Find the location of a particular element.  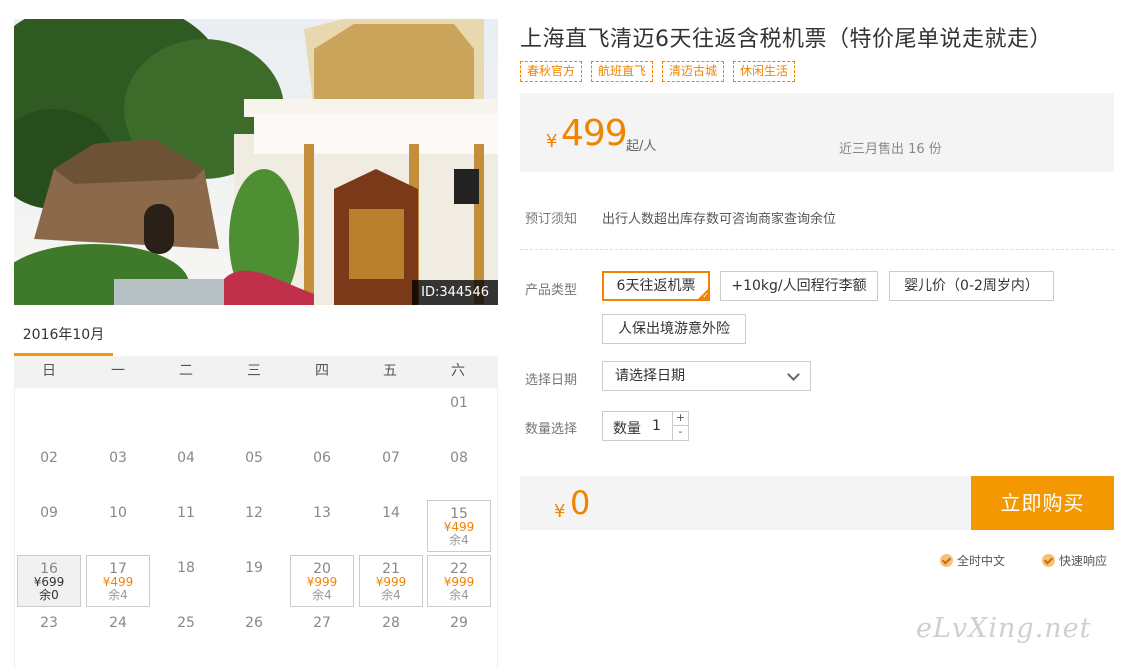

product-type-label: 产品类型 is located at coordinates (551, 290).